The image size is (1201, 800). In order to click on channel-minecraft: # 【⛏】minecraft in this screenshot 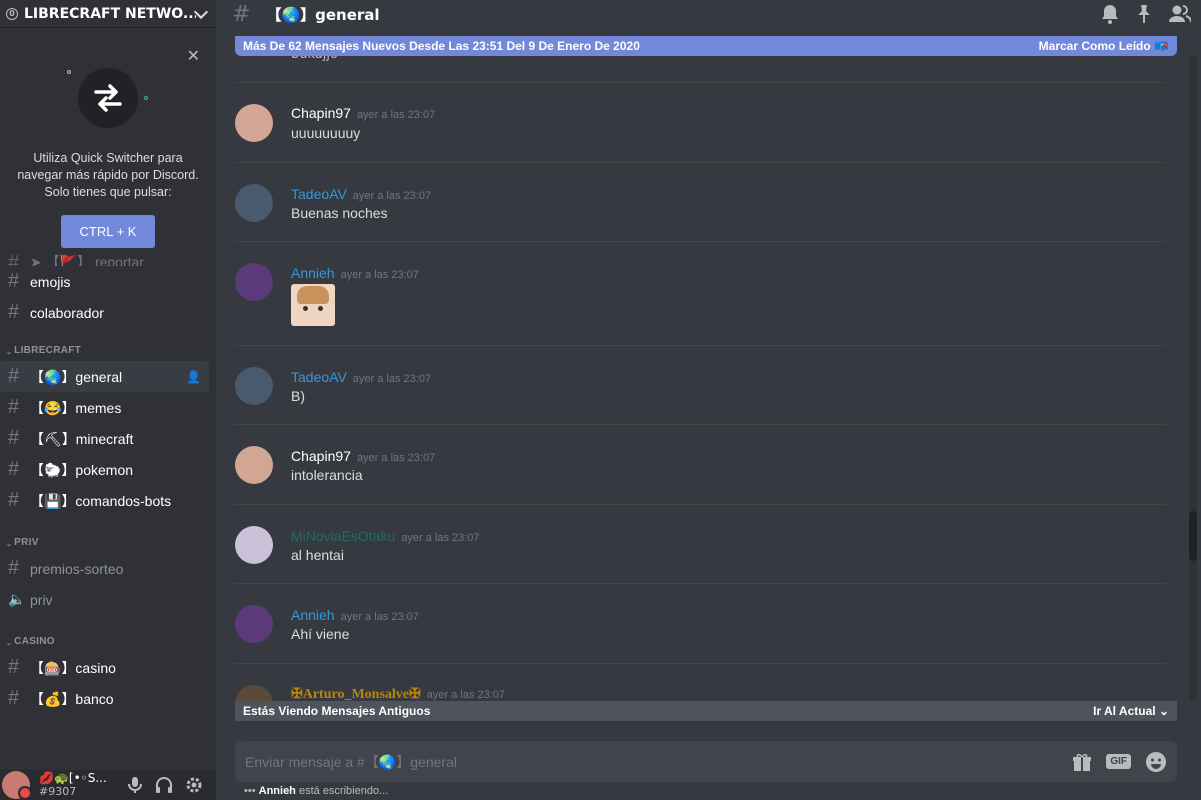, I will do `click(104, 438)`.